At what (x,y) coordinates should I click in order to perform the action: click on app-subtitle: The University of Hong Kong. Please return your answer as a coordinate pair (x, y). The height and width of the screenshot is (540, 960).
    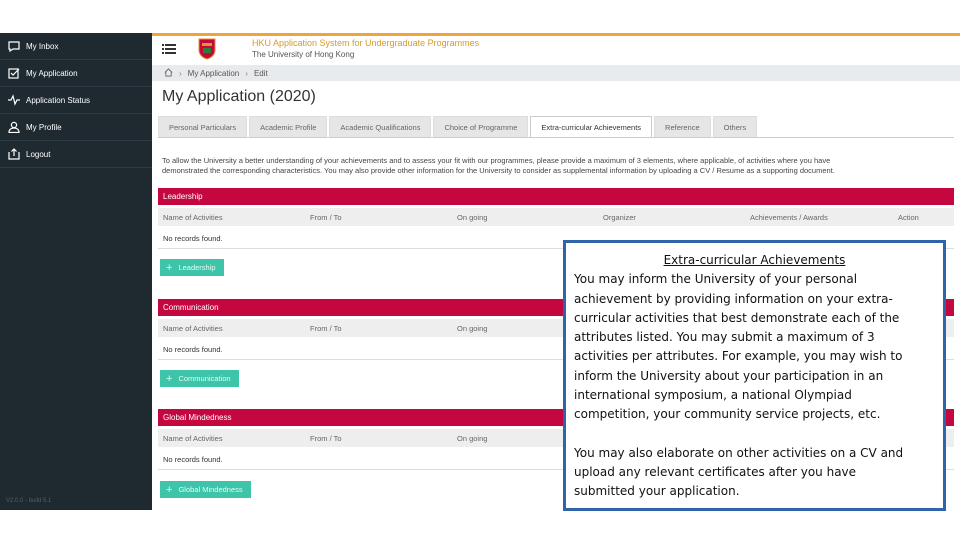
    Looking at the image, I should click on (303, 54).